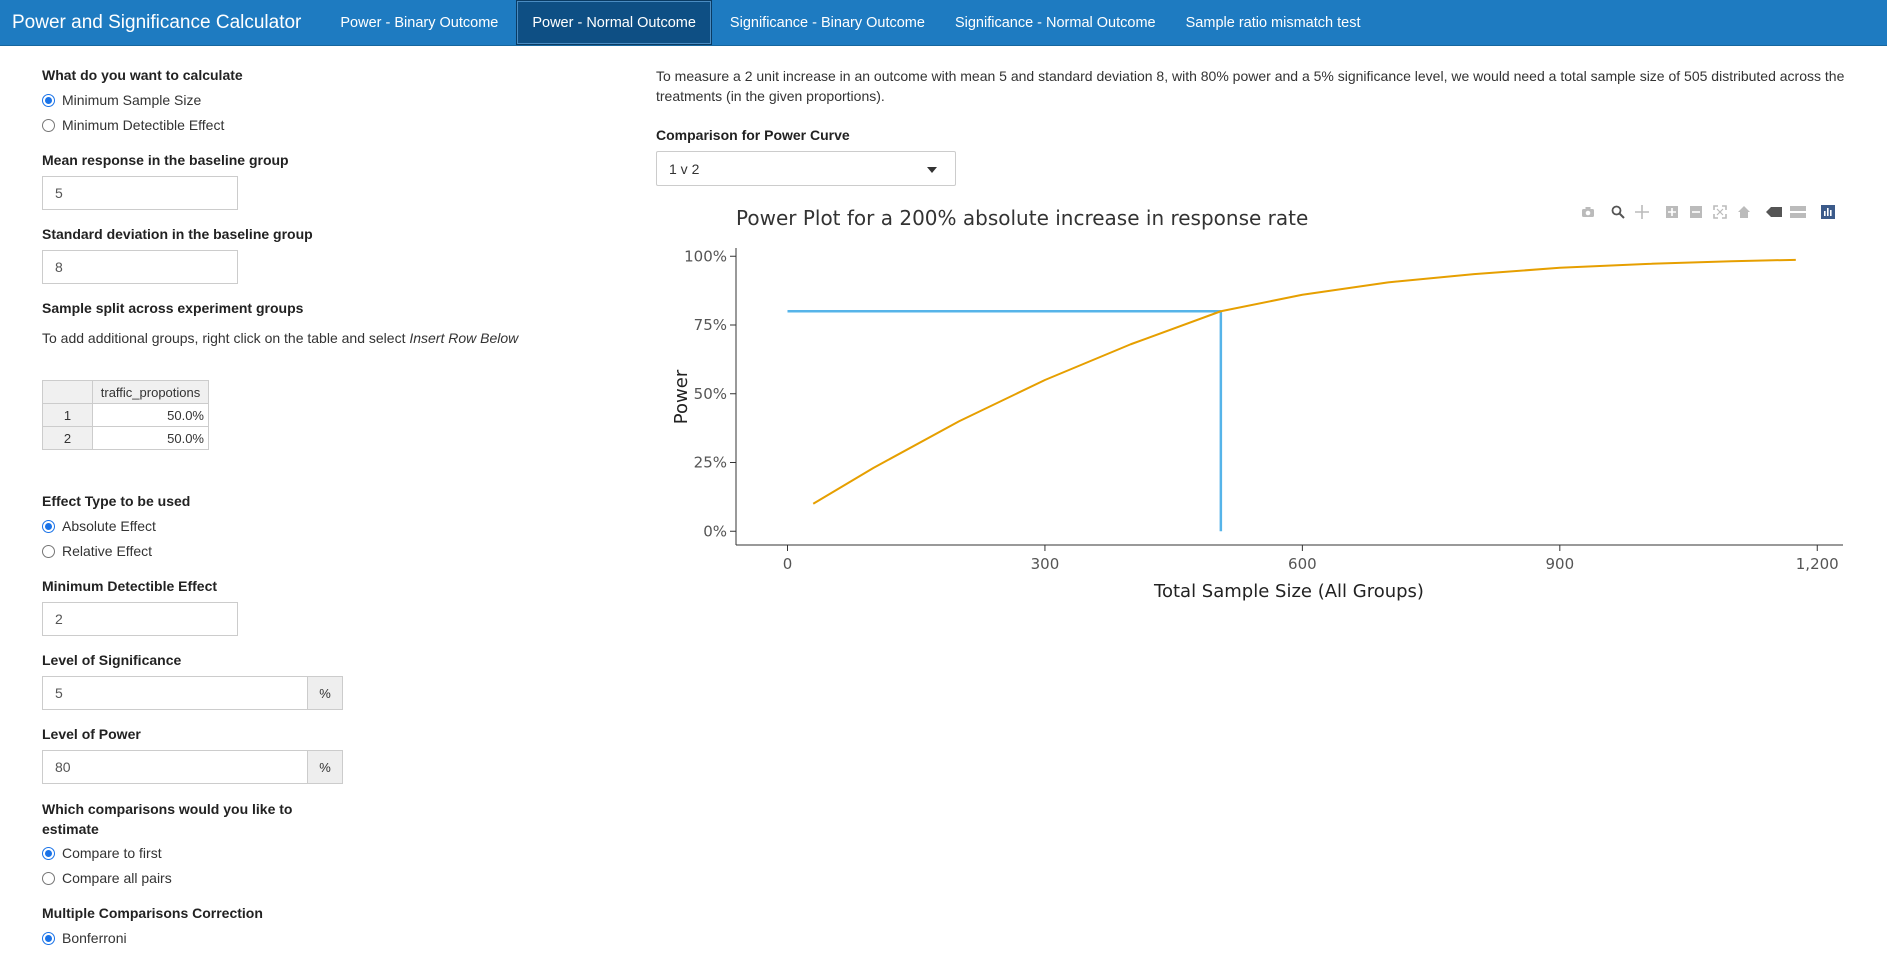 The width and height of the screenshot is (1887, 957). What do you see at coordinates (614, 22) in the screenshot?
I see `tab-power-normal: Power - Normal Outcome` at bounding box center [614, 22].